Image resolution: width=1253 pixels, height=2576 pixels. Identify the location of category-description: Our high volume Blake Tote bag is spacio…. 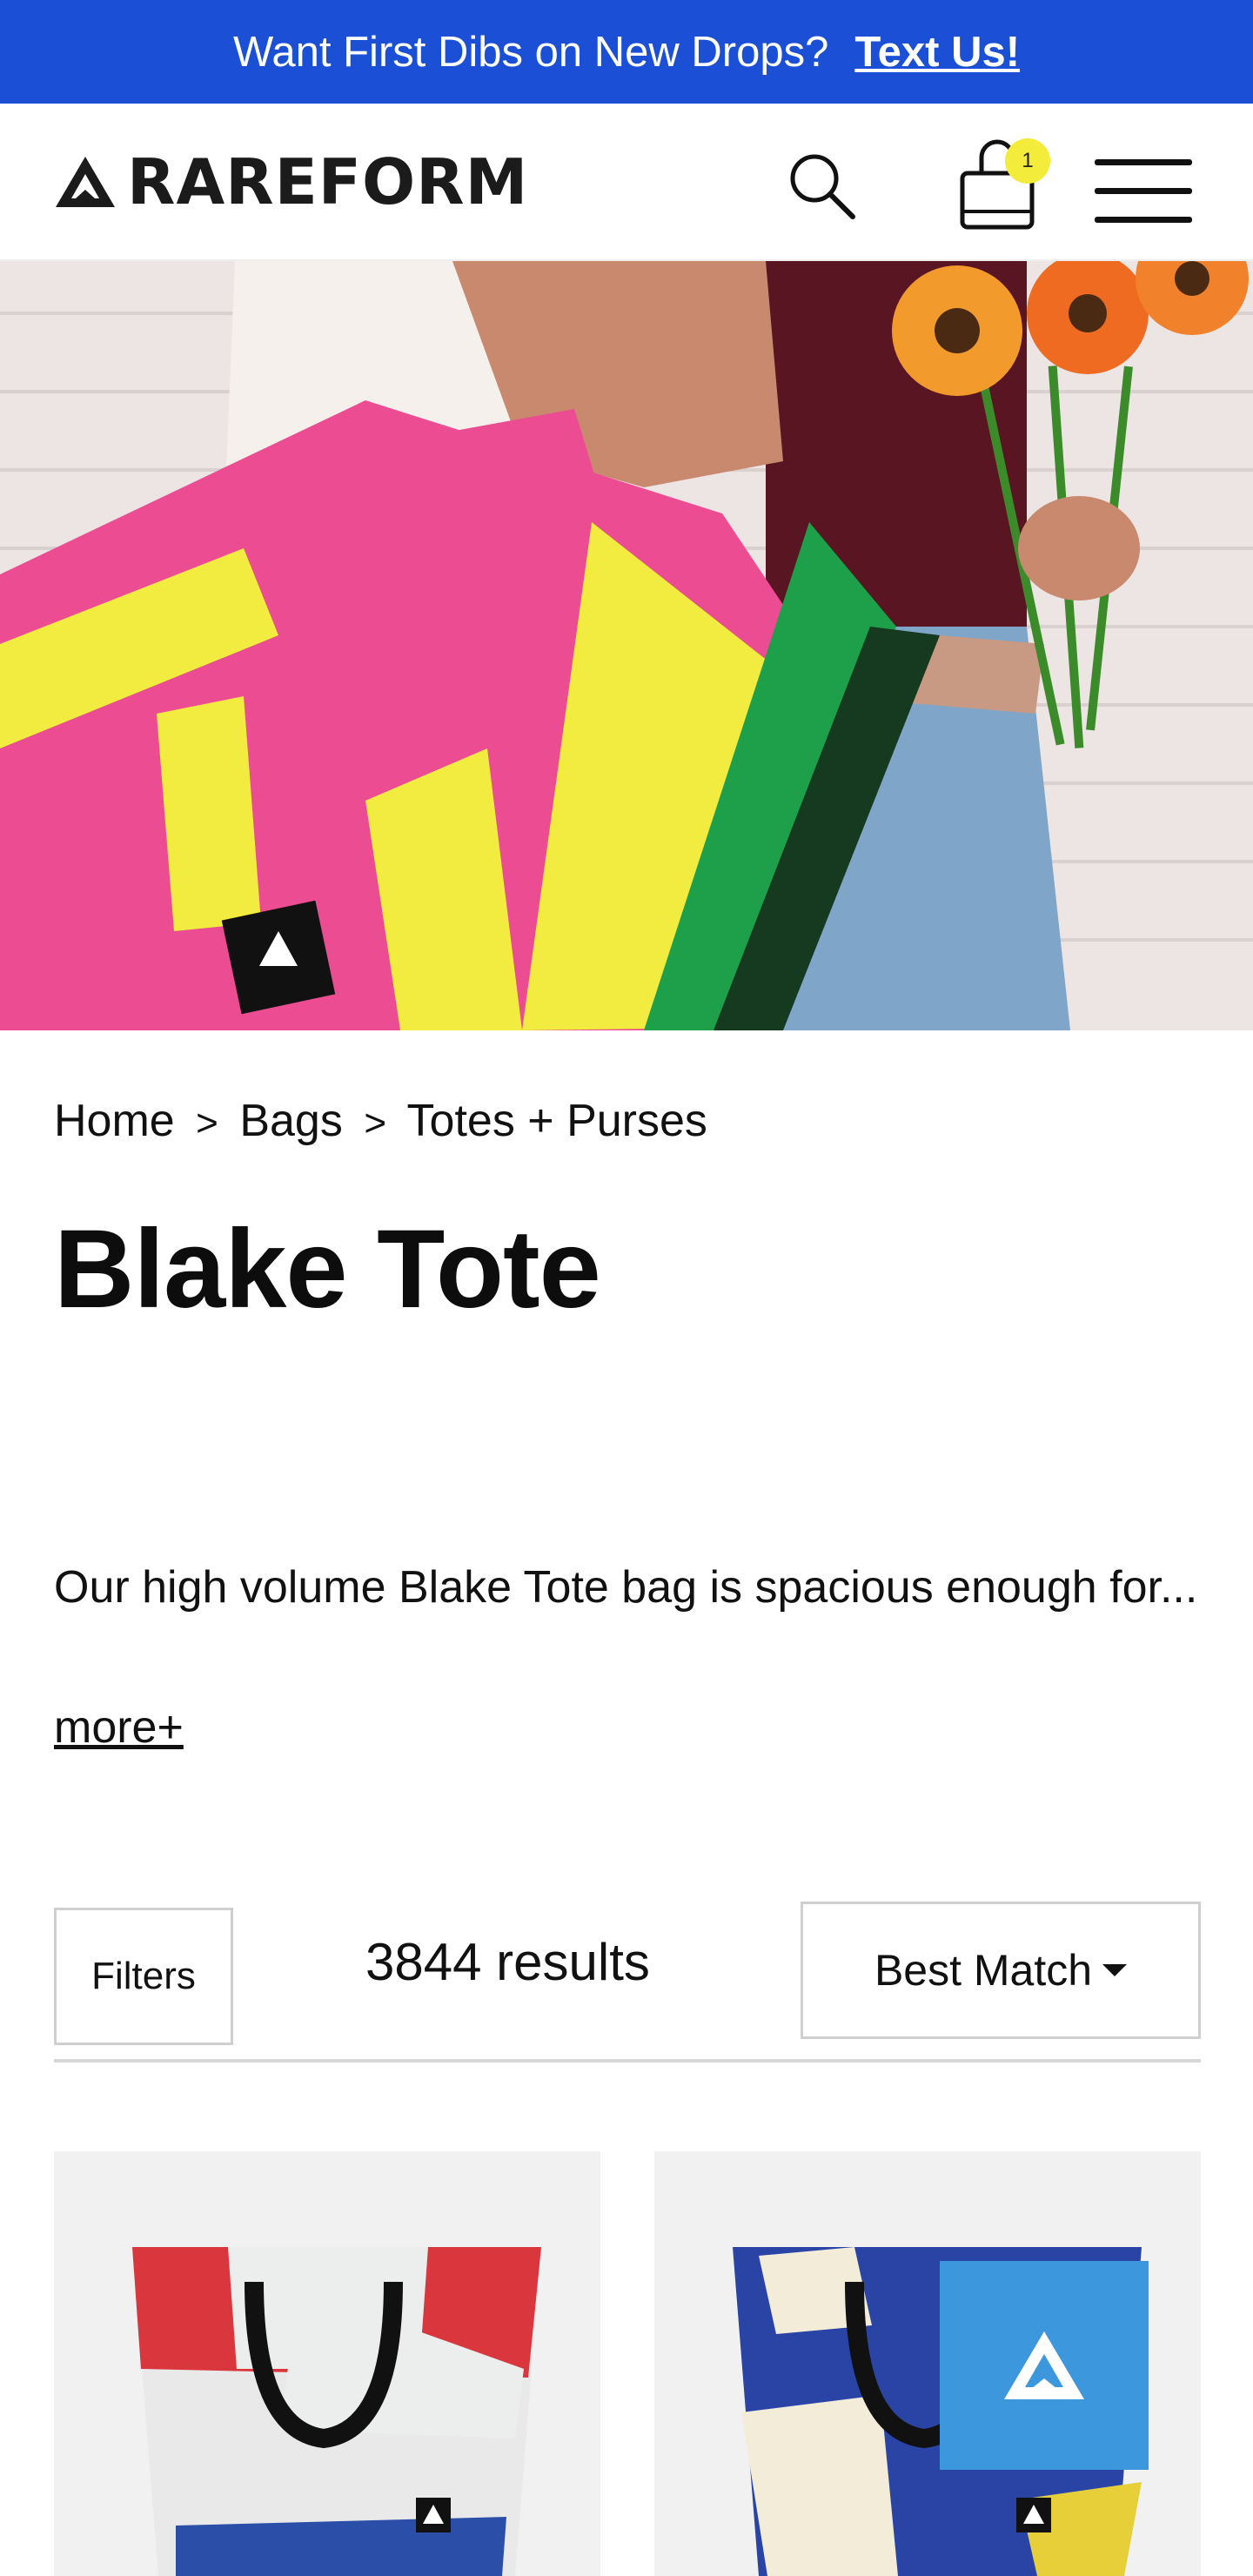
(626, 1587).